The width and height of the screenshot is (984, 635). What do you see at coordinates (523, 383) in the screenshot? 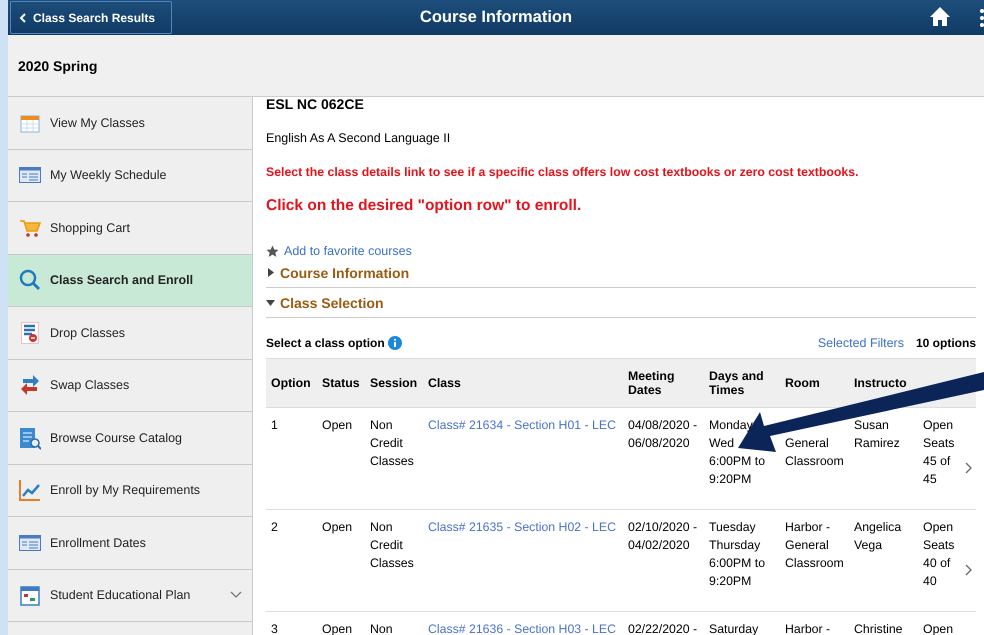
I see `column-header: Class` at bounding box center [523, 383].